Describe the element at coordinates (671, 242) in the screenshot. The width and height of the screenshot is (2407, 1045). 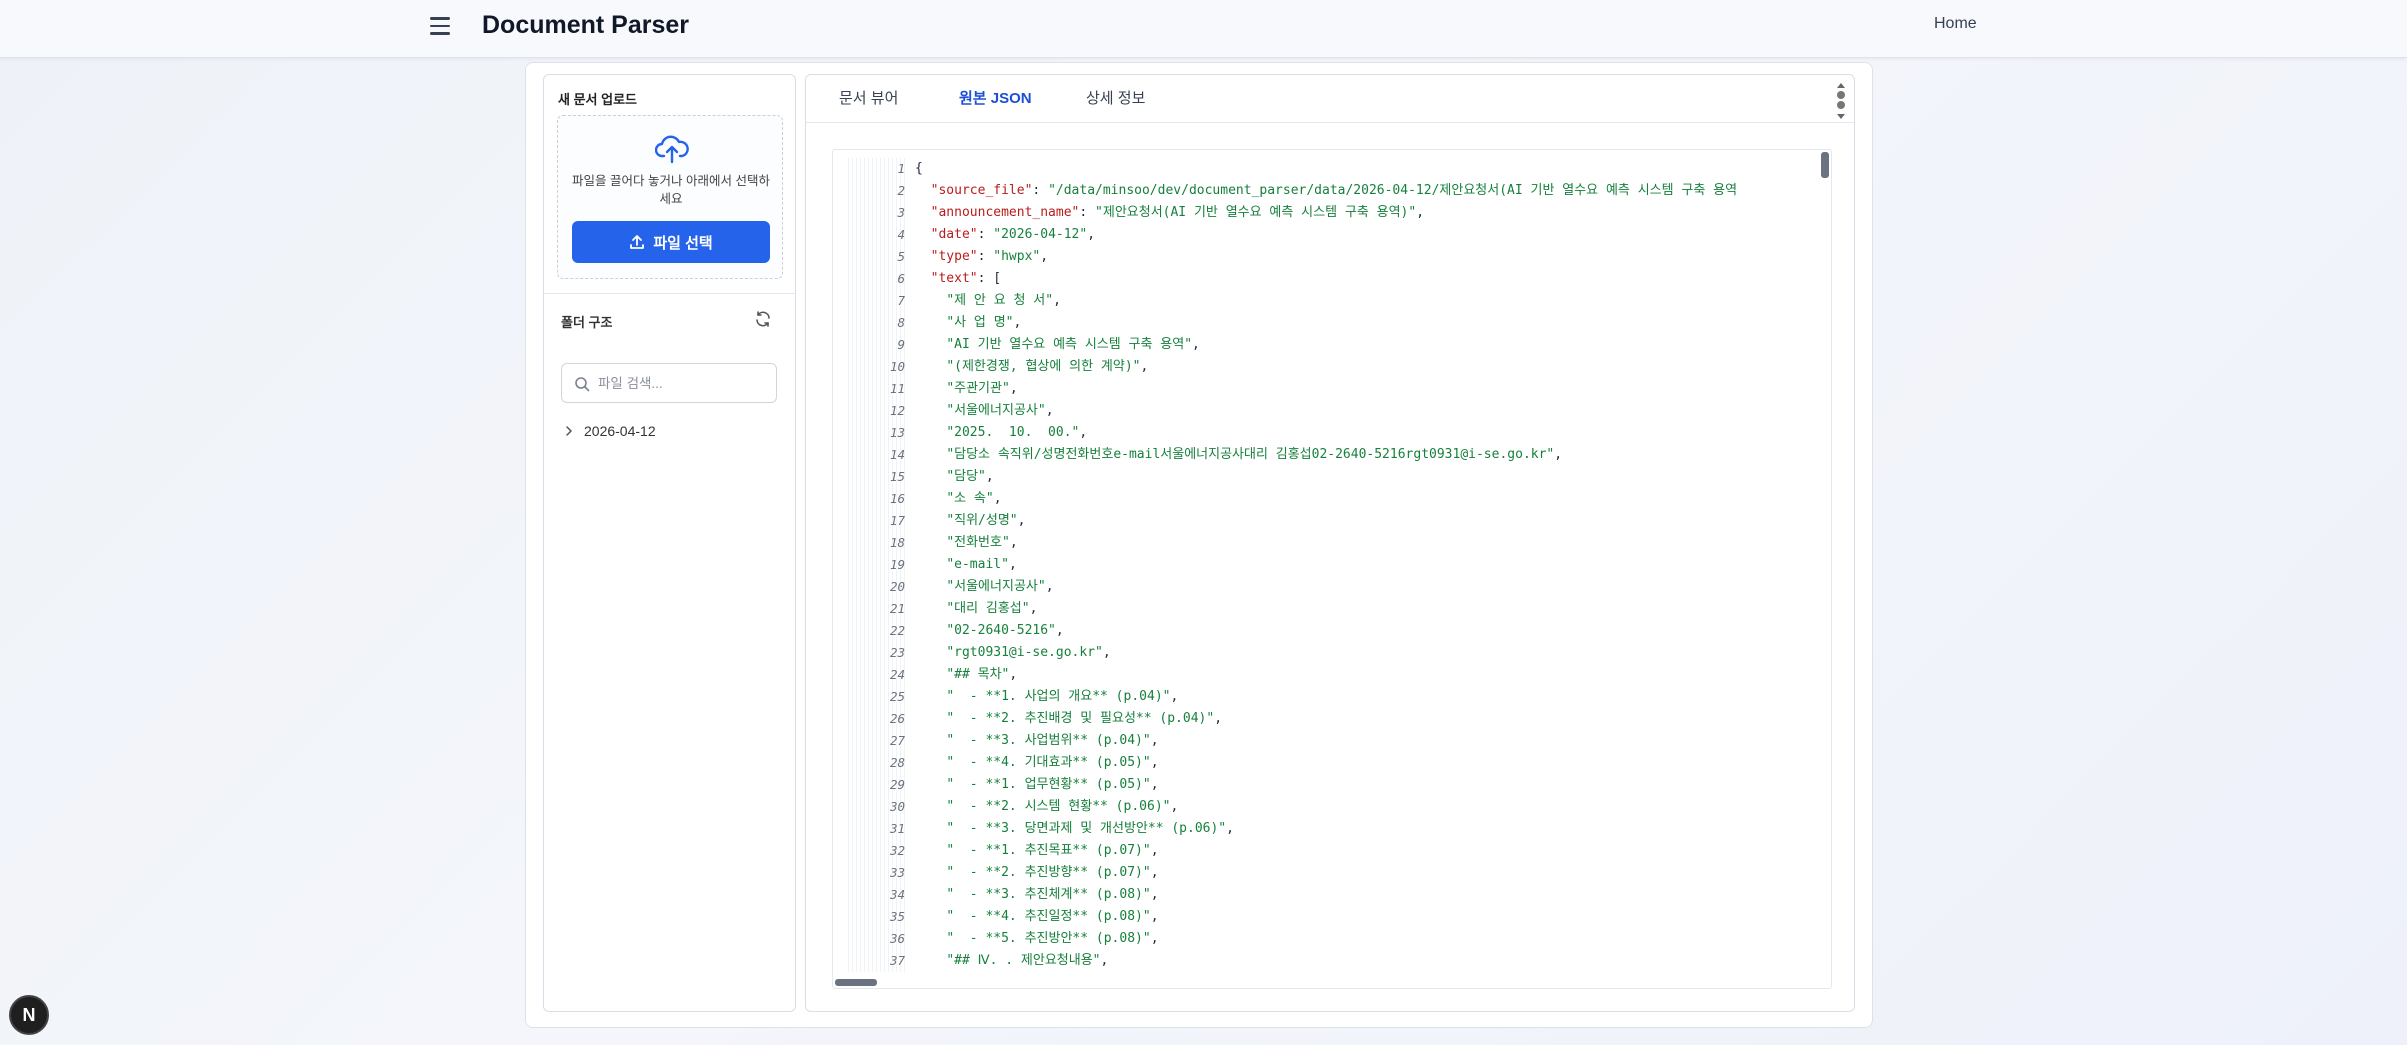
I see `file-select-button: 파일 선택` at that location.